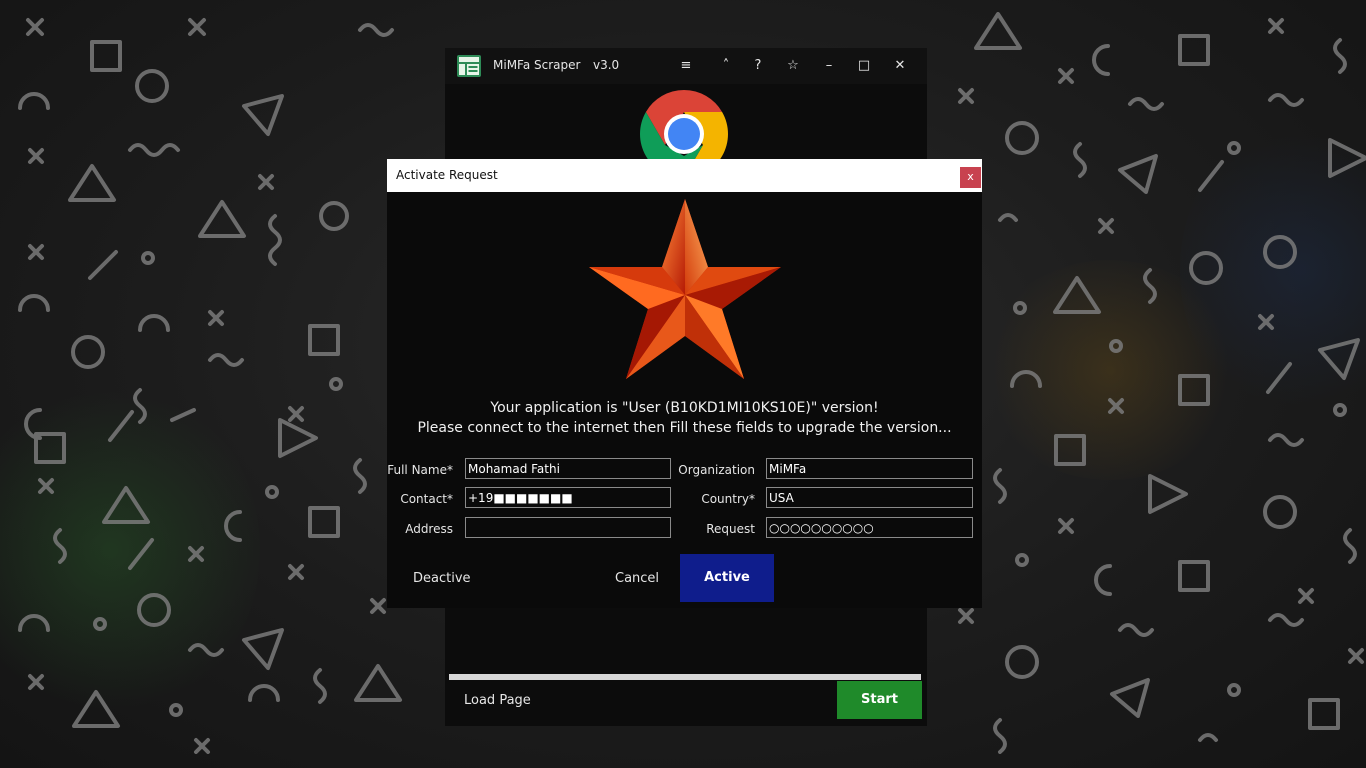 Image resolution: width=1366 pixels, height=768 pixels. I want to click on dialog-titlebar: Activate Request x, so click(684, 175).